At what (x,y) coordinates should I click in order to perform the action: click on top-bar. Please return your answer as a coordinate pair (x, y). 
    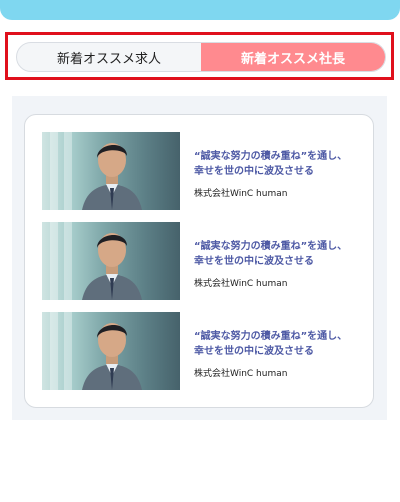
    Looking at the image, I should click on (200, 10).